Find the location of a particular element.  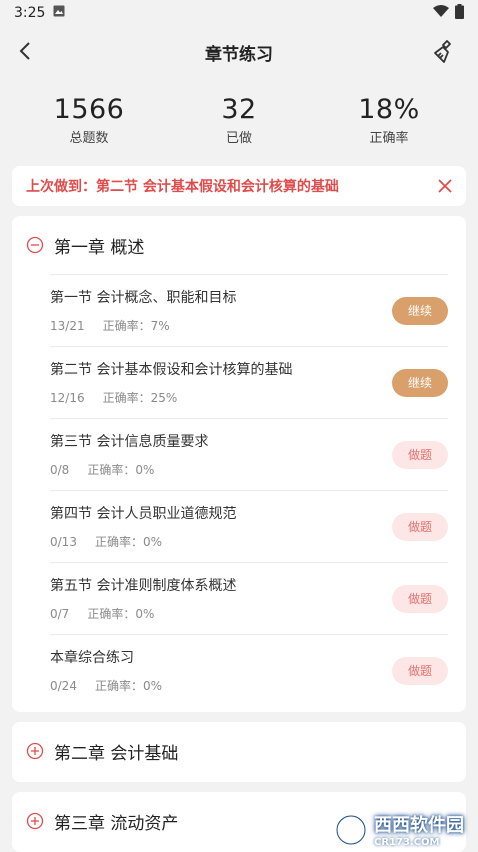

close-icon is located at coordinates (445, 186).